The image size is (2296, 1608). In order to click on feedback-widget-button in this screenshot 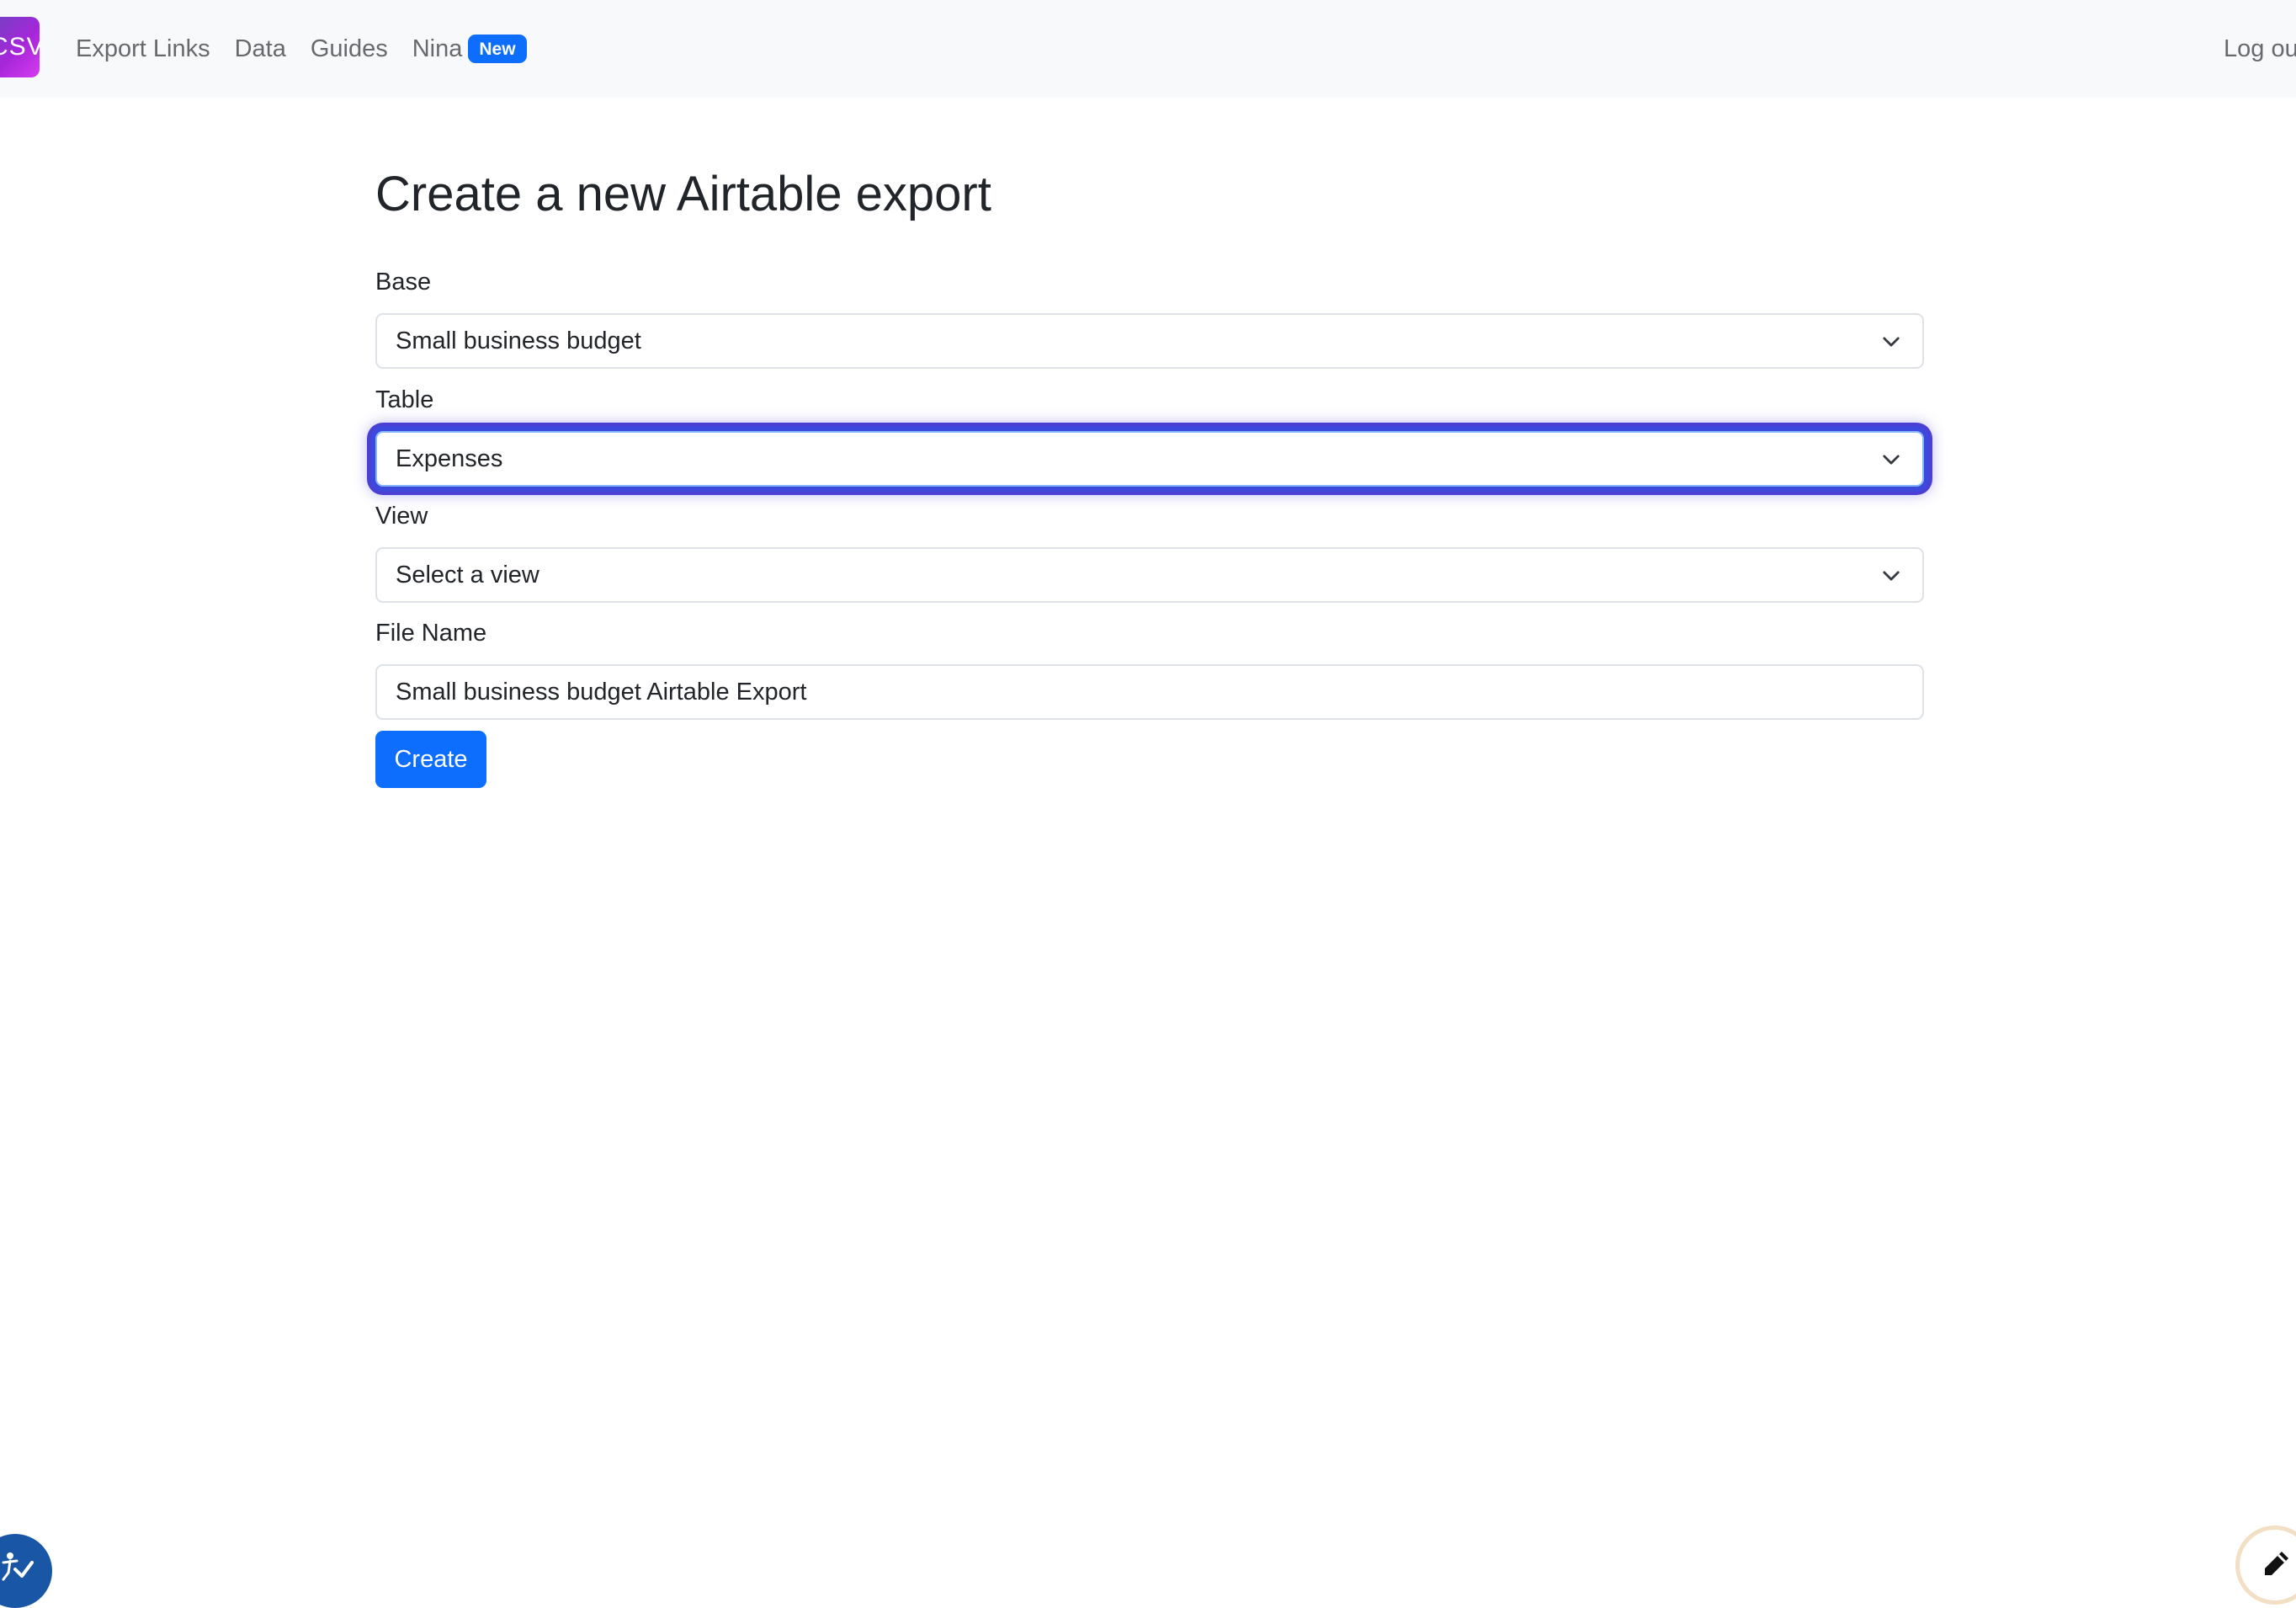, I will do `click(2265, 1565)`.